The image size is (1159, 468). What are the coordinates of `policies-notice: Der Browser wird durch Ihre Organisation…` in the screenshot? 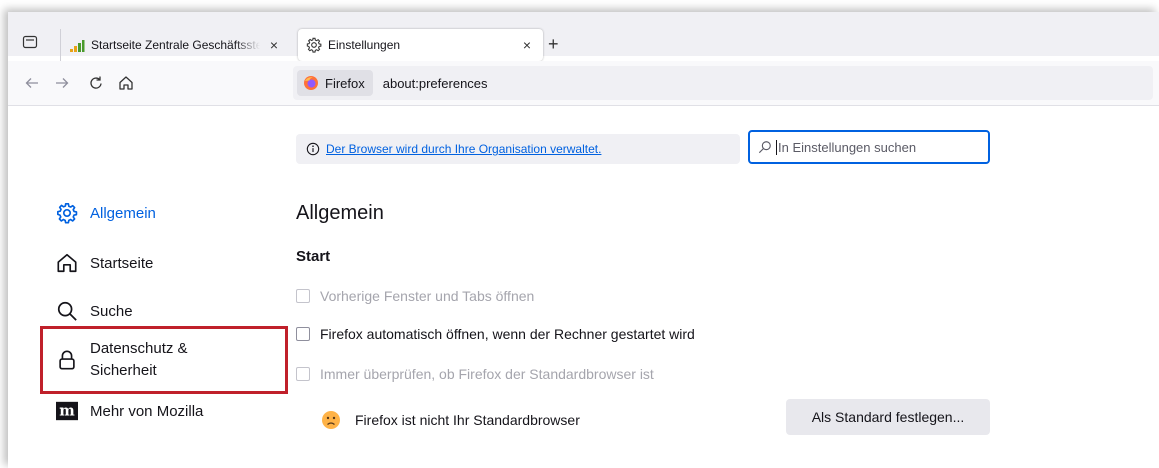 It's located at (518, 149).